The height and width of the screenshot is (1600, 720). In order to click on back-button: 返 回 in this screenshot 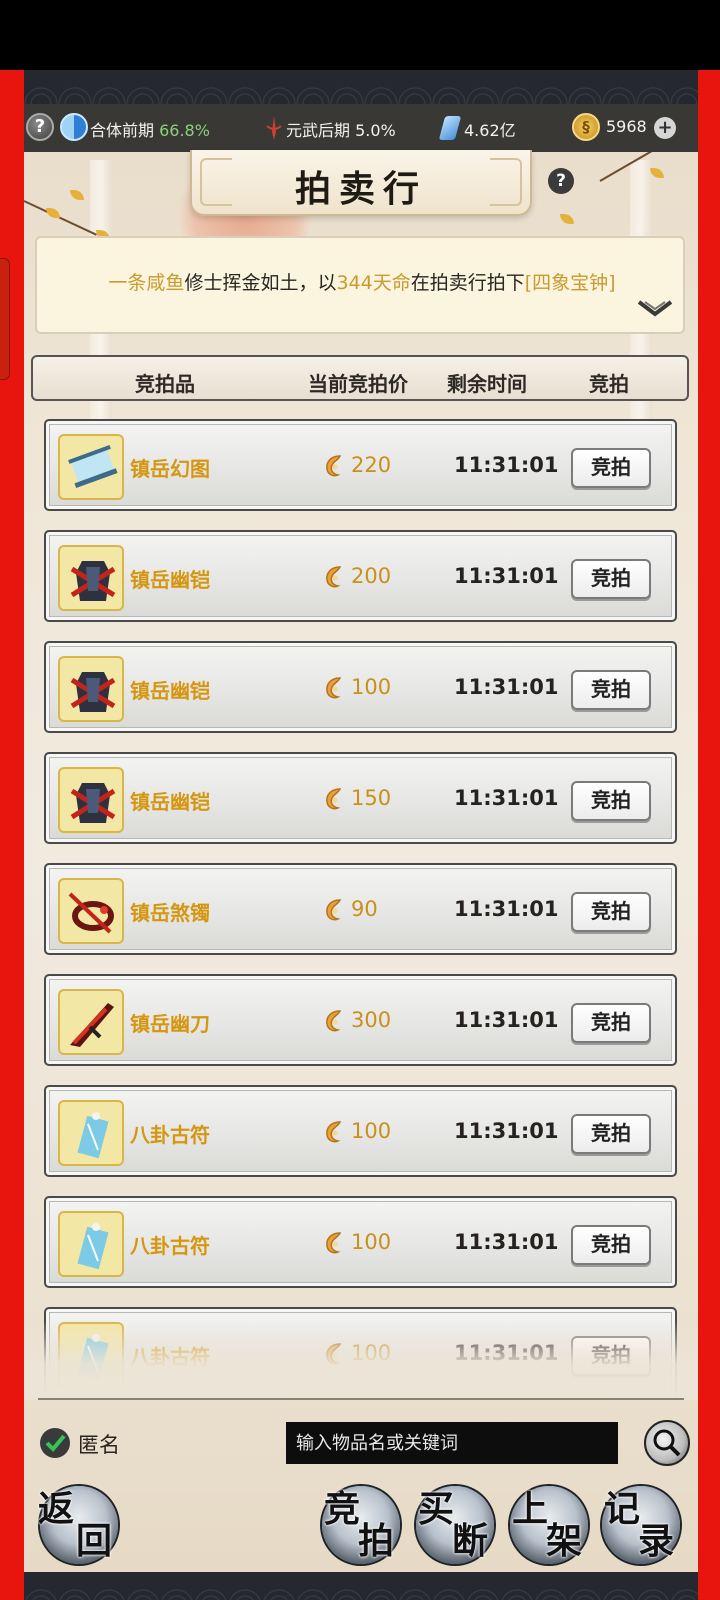, I will do `click(78, 1525)`.